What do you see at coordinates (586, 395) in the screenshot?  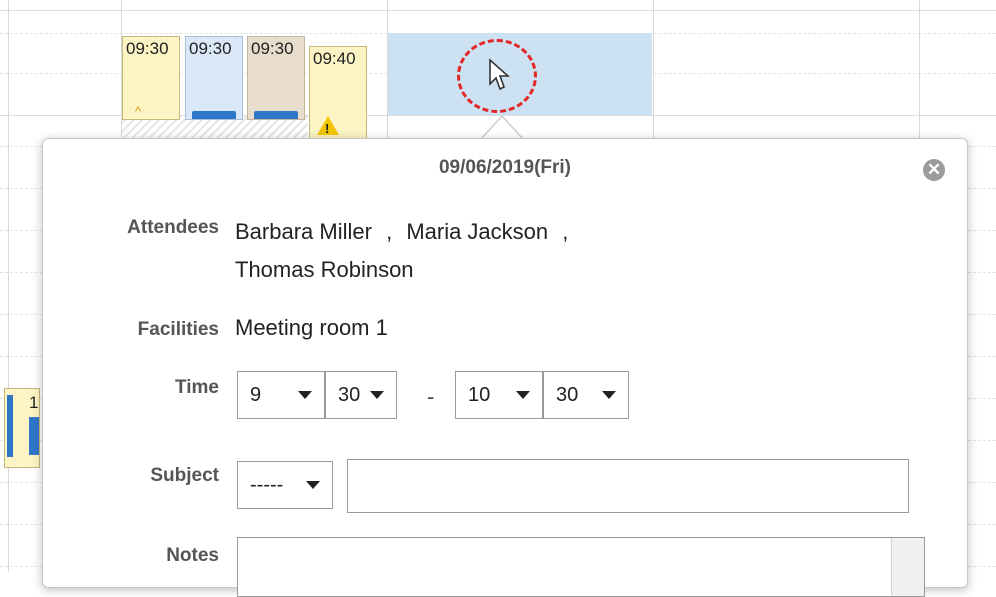 I see `end-minute-select: 30` at bounding box center [586, 395].